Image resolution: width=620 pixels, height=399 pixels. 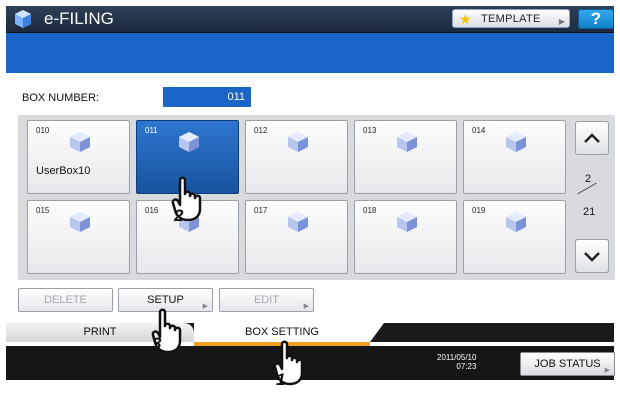 I want to click on help-button: ?, so click(x=596, y=19).